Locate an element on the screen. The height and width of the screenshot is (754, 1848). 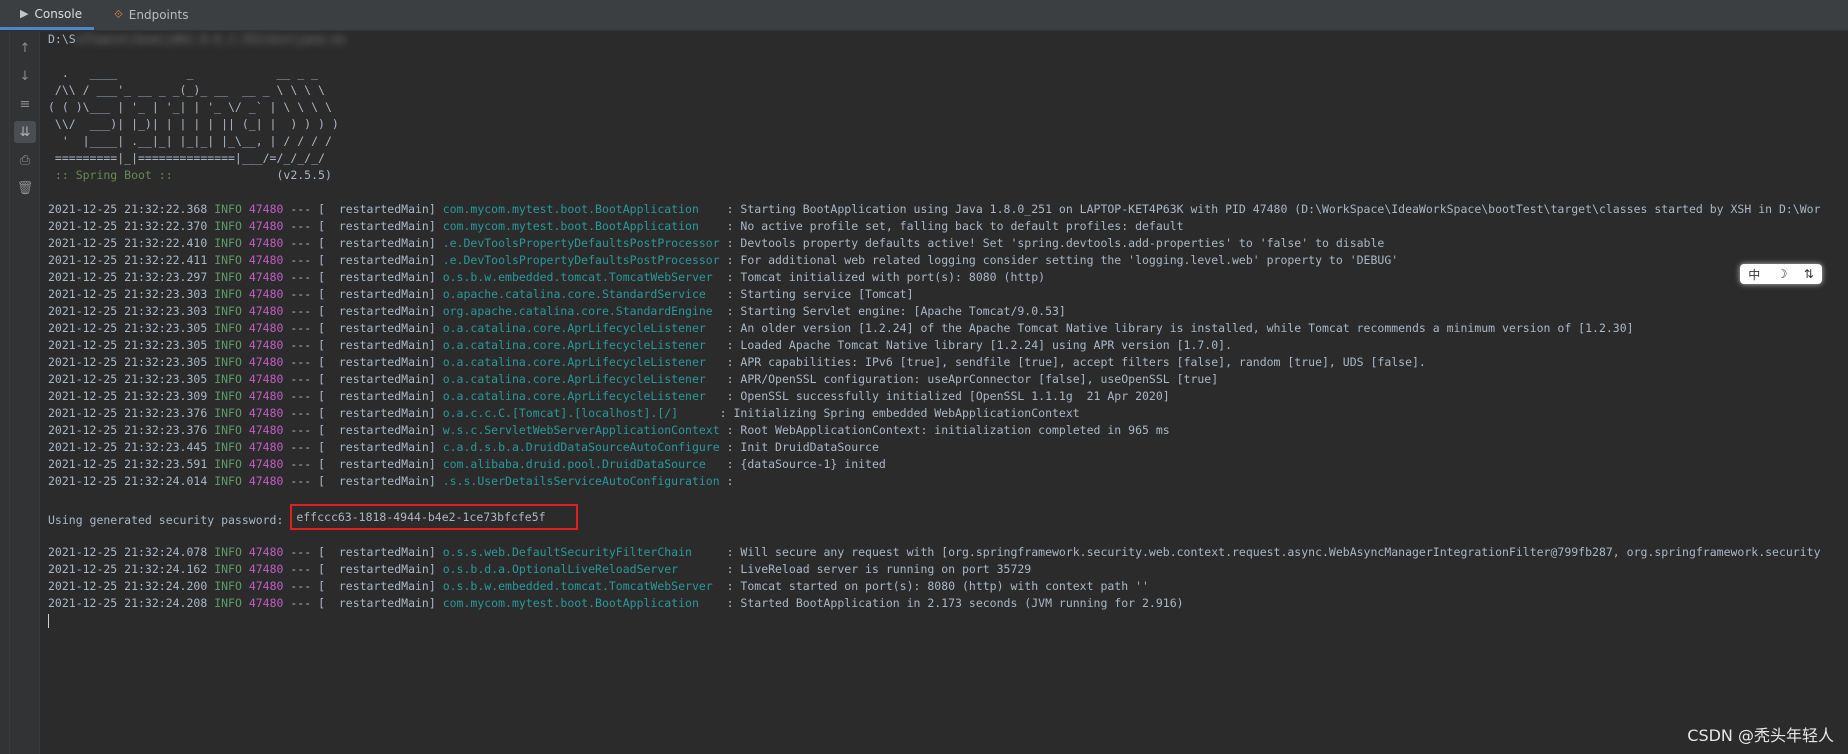
ime-moon-icon: ☽ is located at coordinates (1782, 274).